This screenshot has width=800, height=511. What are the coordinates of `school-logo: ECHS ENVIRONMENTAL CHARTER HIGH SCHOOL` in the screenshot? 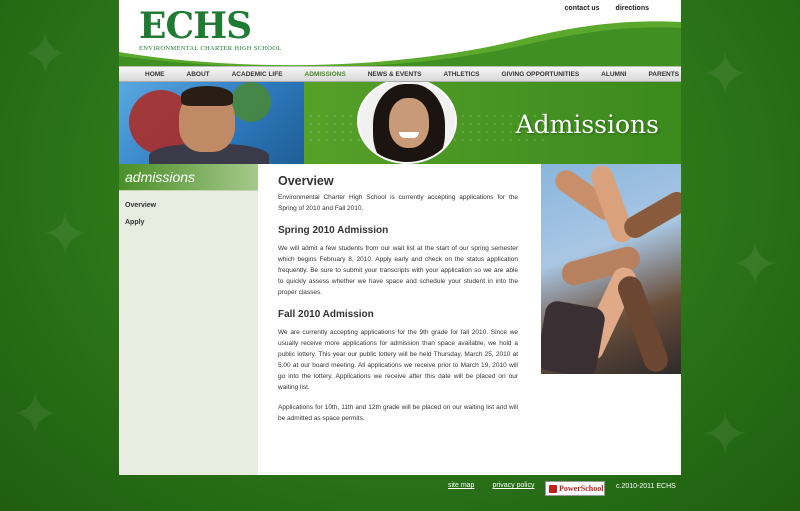 It's located at (210, 30).